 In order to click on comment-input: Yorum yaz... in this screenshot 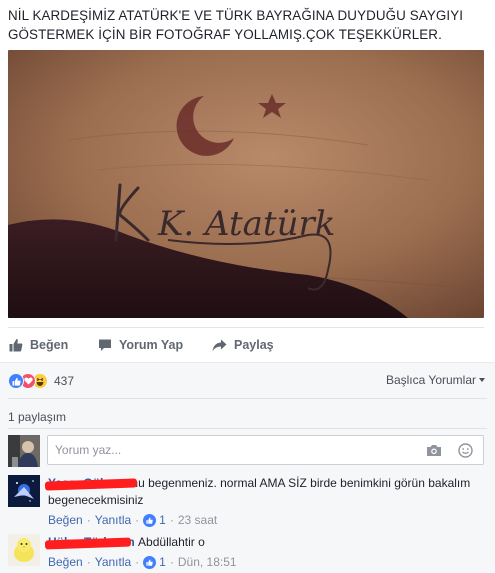, I will do `click(265, 450)`.